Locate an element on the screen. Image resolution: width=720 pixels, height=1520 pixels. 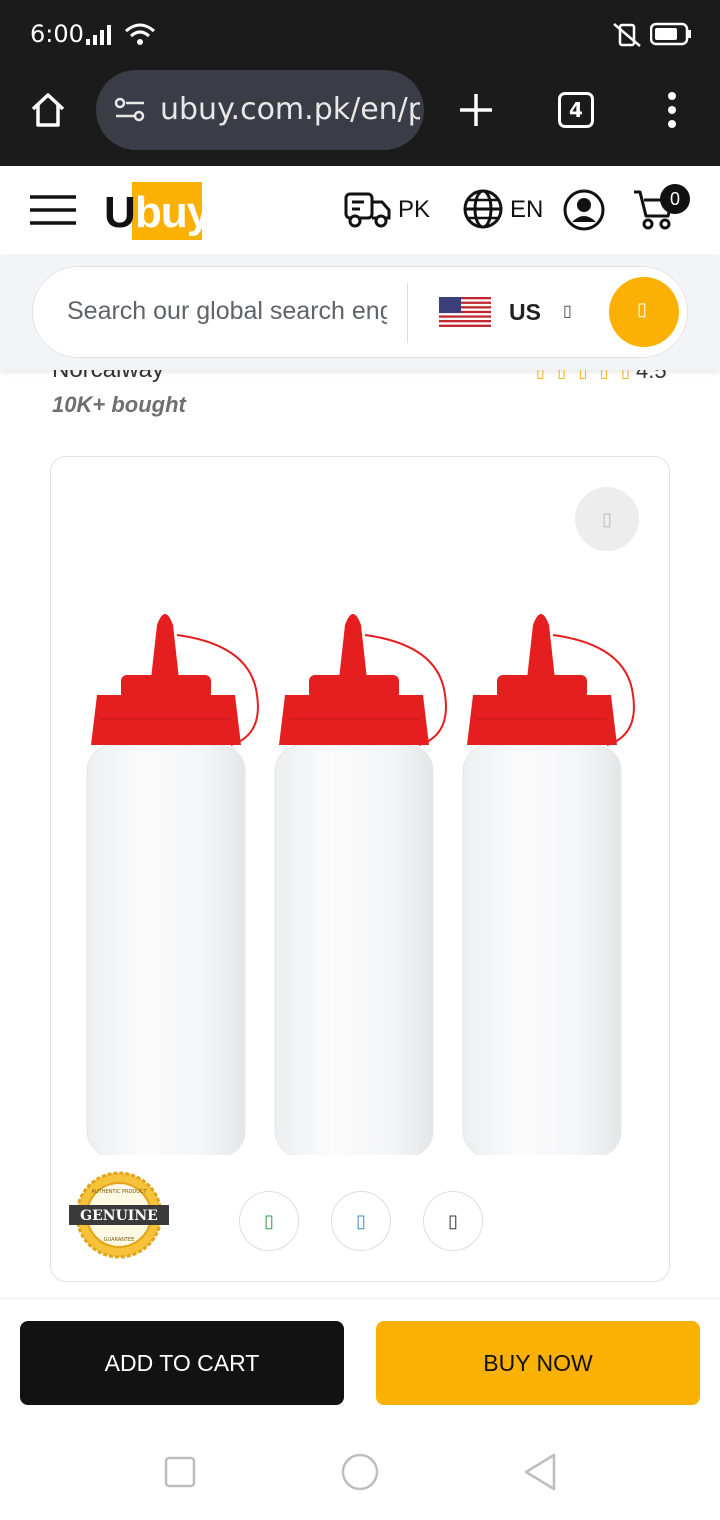
whatsapp-share-button: ▯ is located at coordinates (269, 1221).